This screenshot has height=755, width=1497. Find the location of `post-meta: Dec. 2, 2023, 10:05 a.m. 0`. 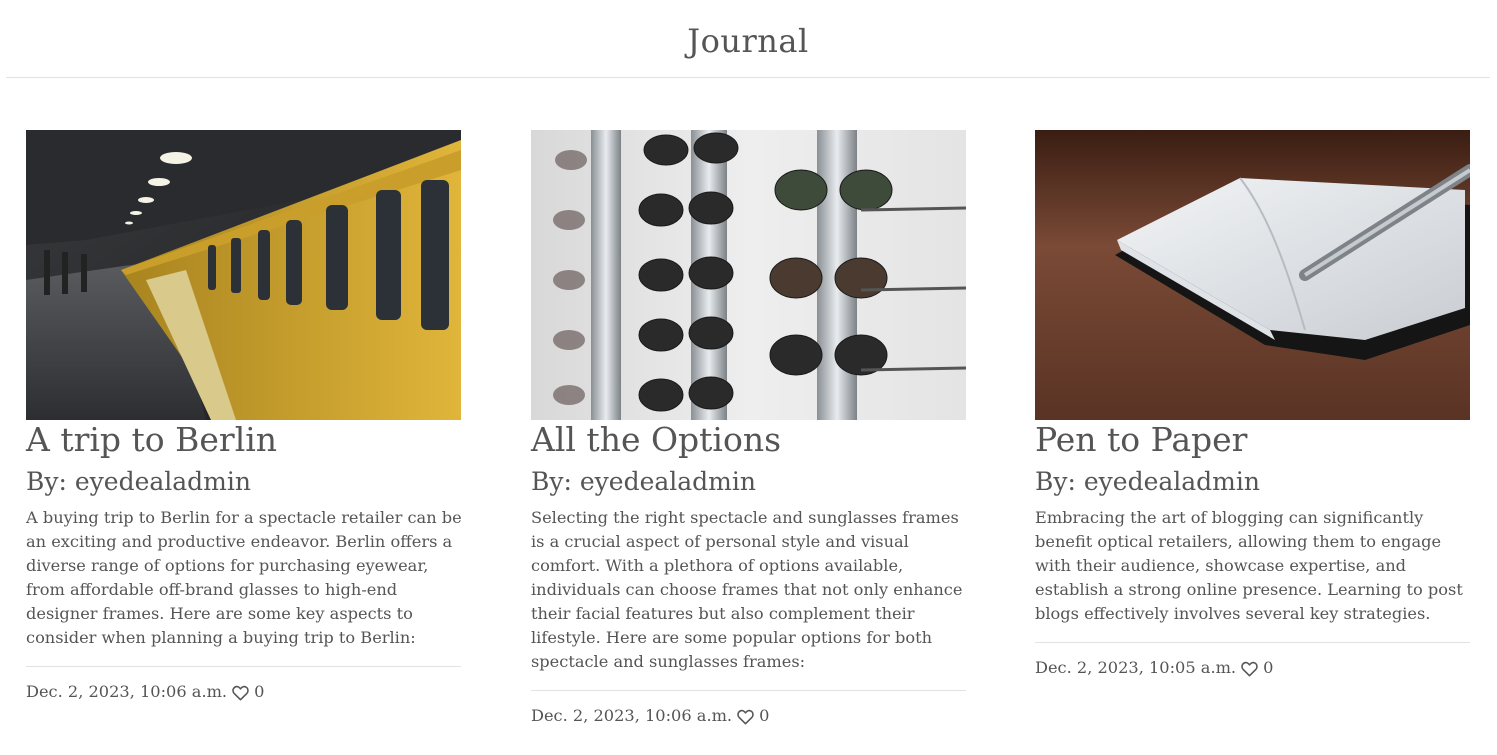

post-meta: Dec. 2, 2023, 10:05 a.m. 0 is located at coordinates (1252, 668).